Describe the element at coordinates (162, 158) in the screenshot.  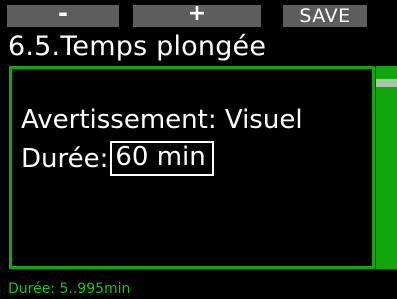
I see `duration-value-field: 60 min` at that location.